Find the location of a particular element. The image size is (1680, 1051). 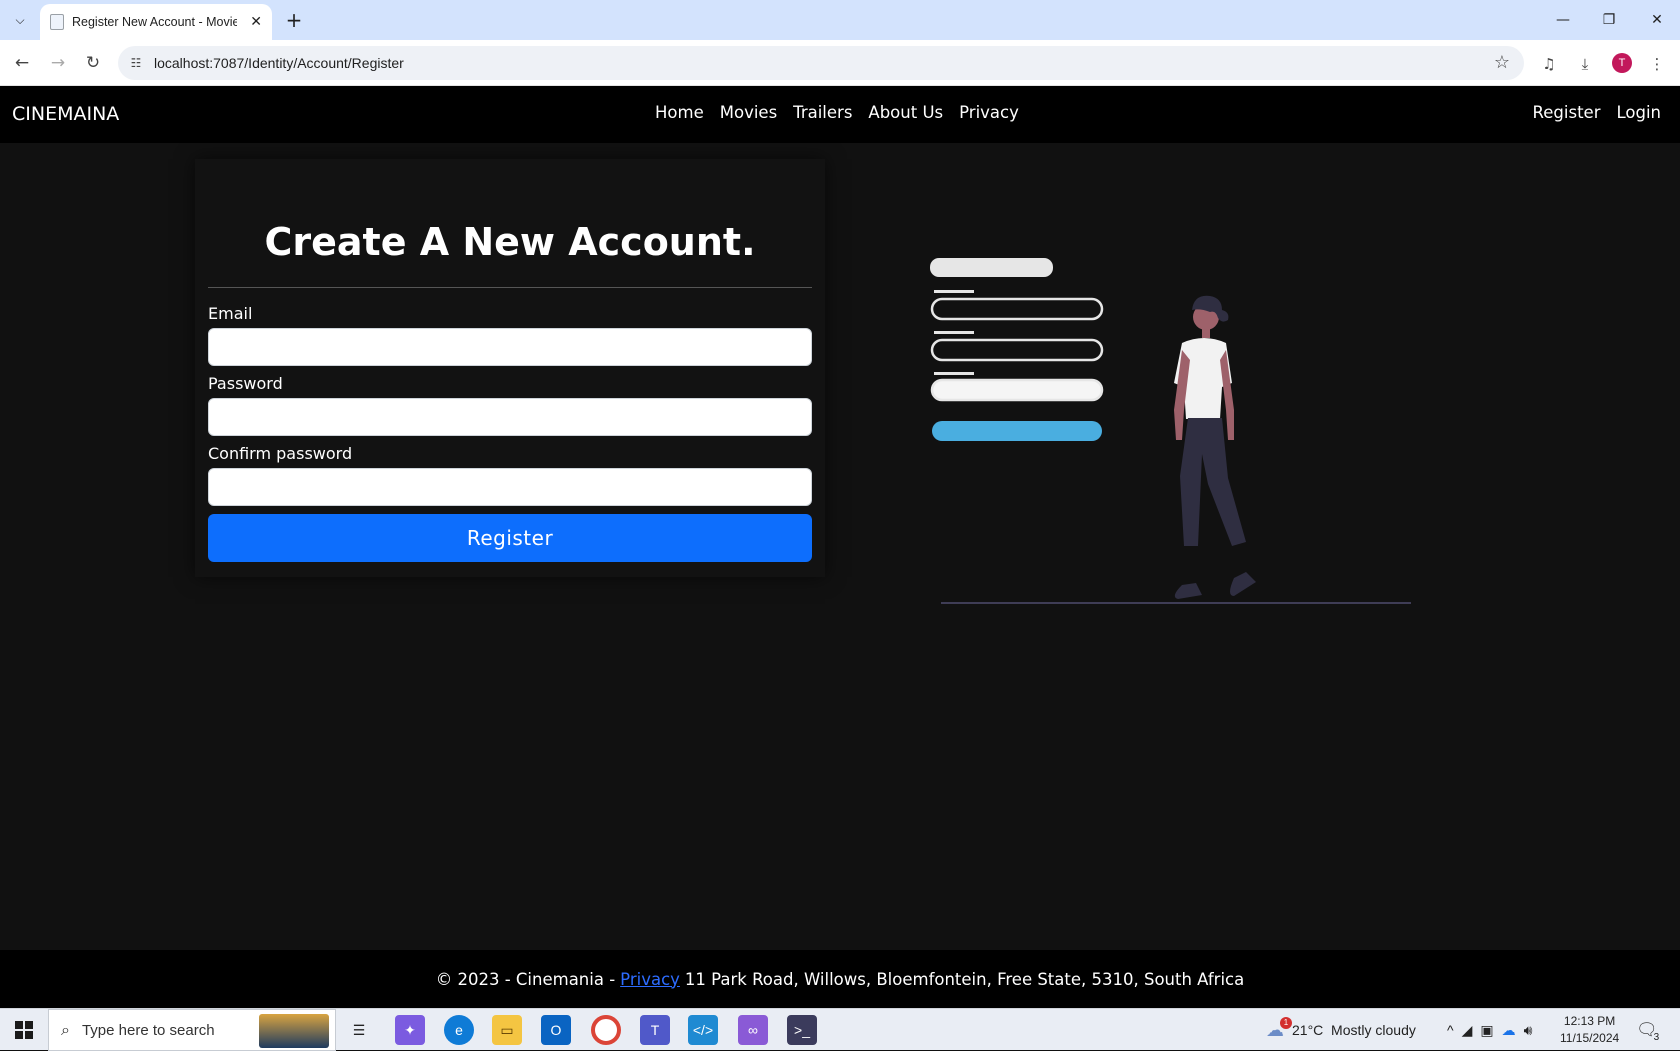

site-brand: CINEMAINA is located at coordinates (65, 114).